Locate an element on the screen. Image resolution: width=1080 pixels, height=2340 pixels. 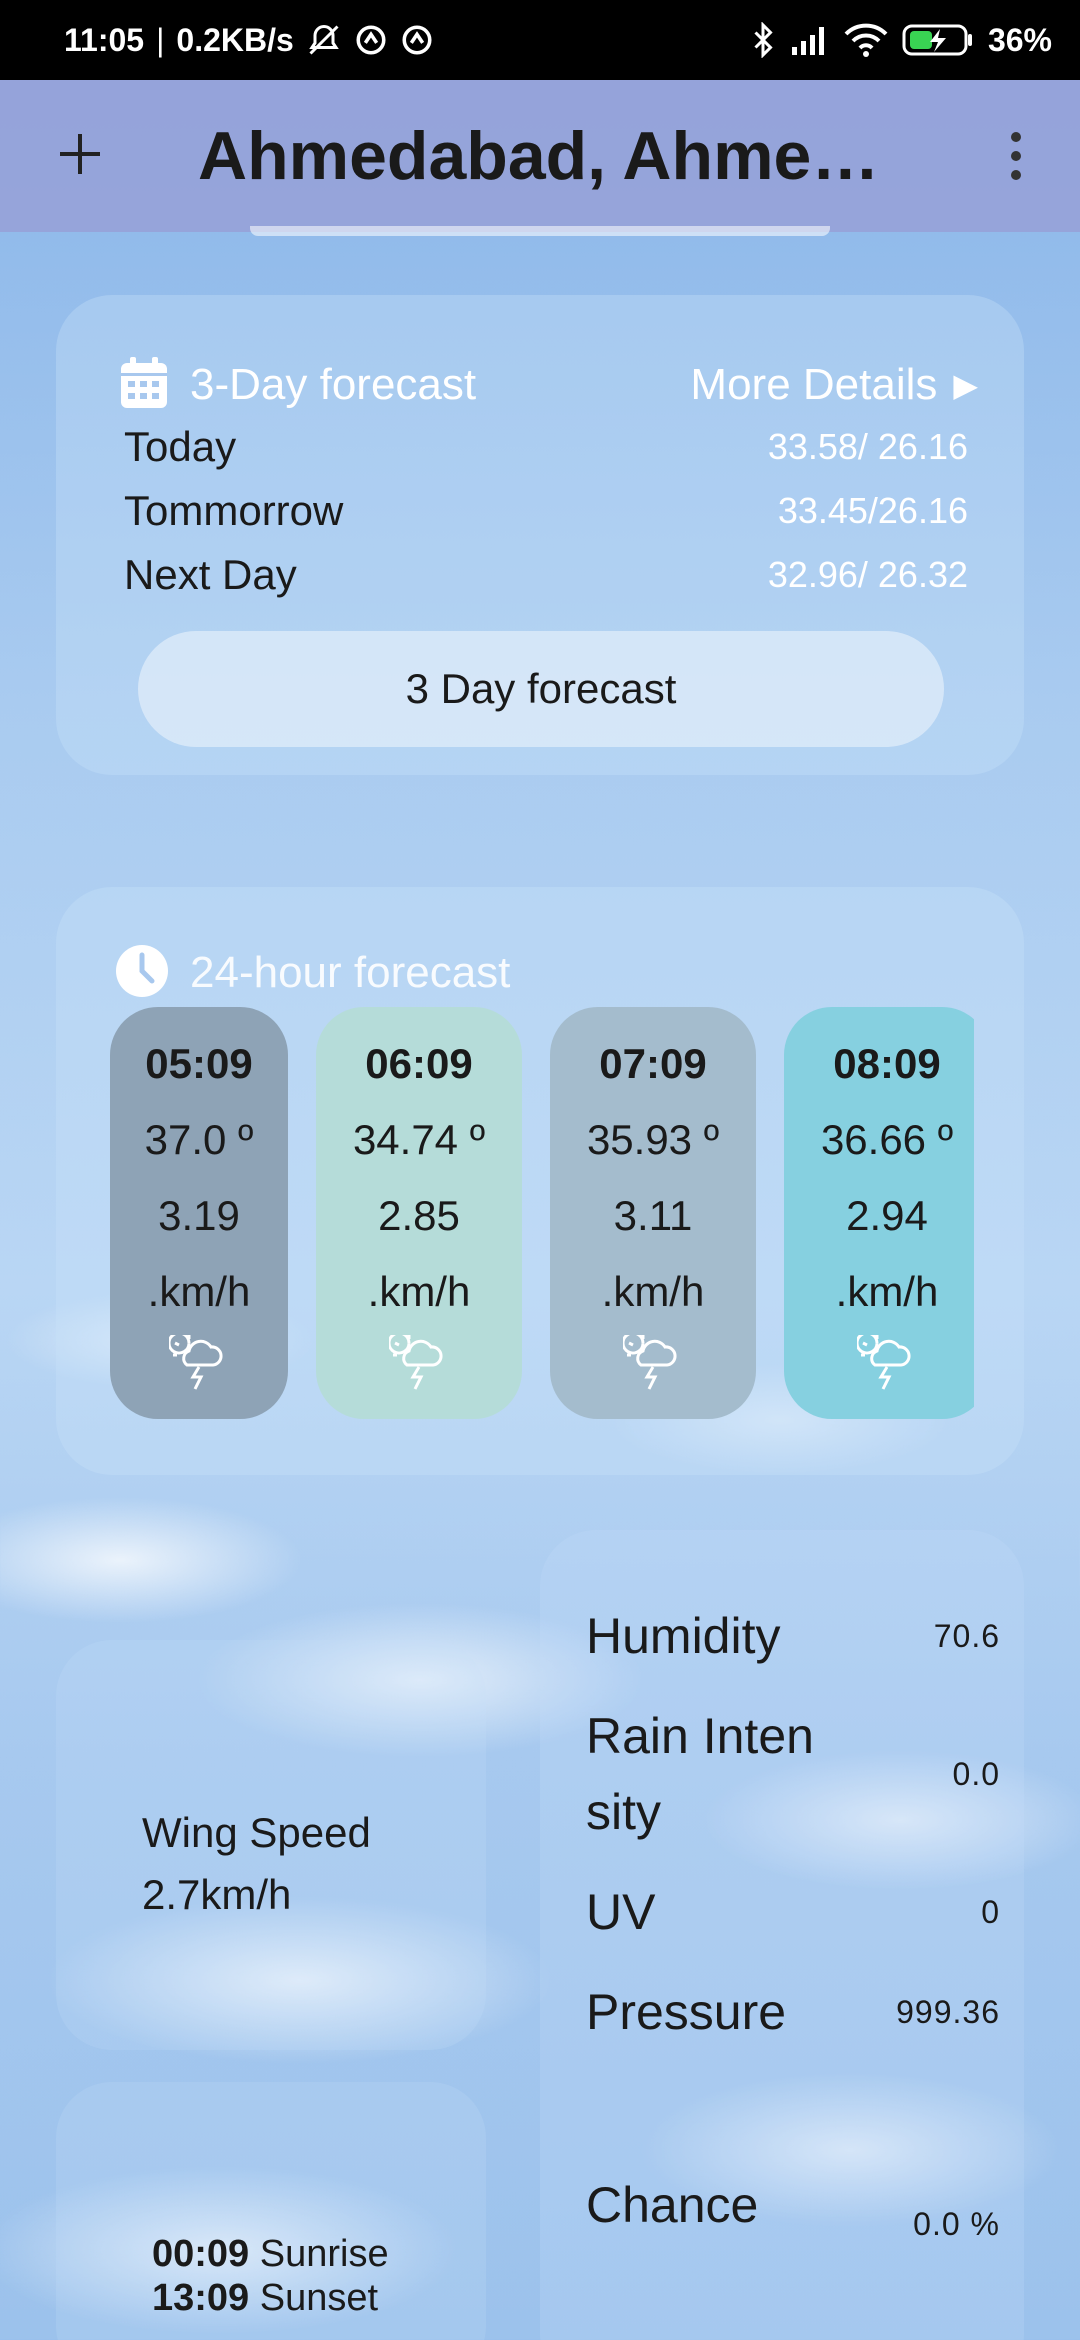
plus-icon is located at coordinates (80, 154).